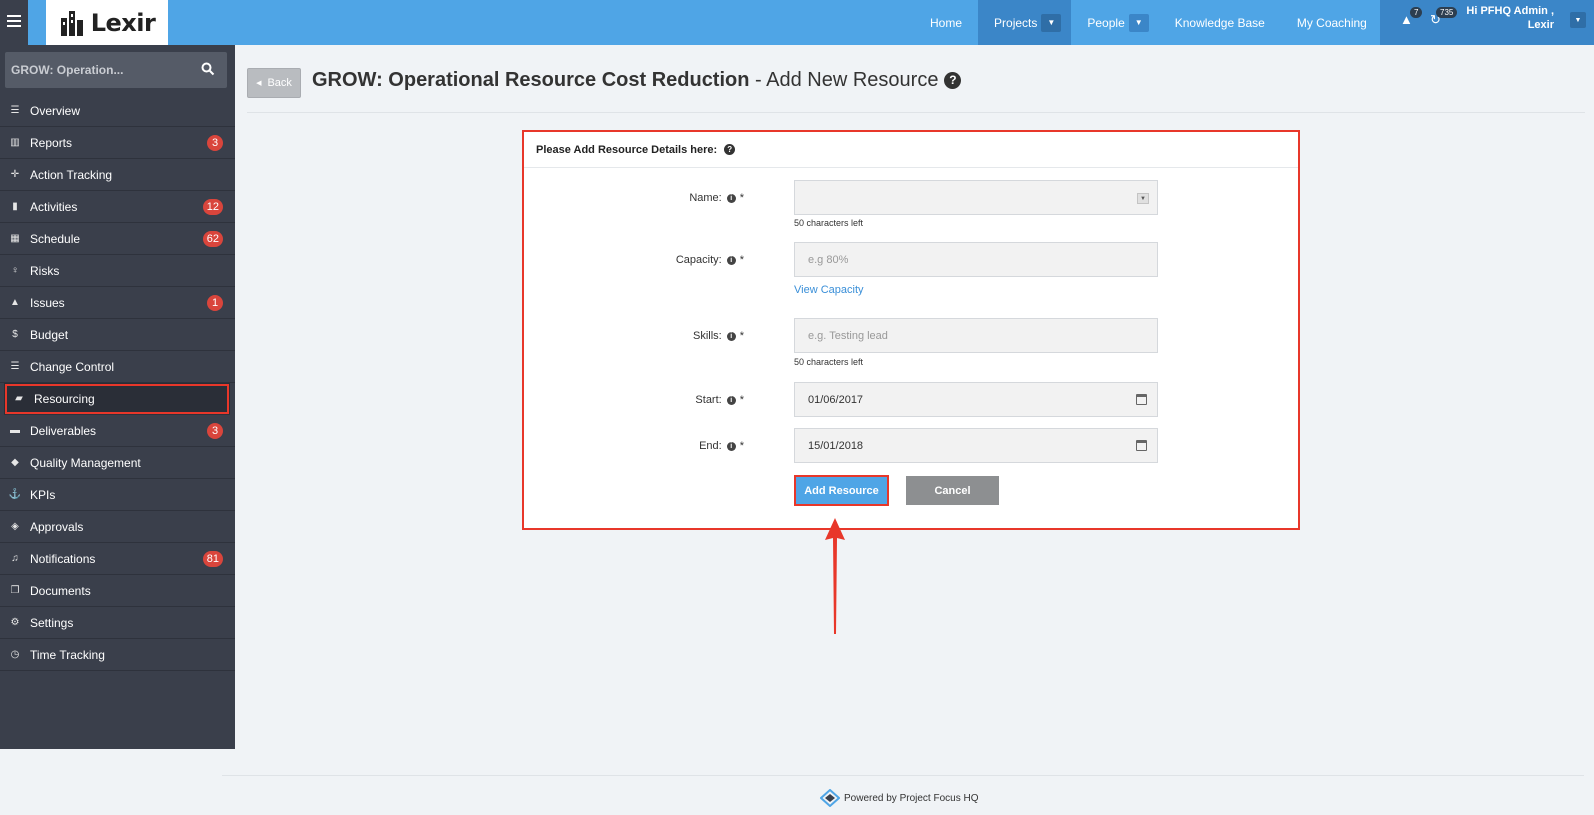 The image size is (1594, 815). I want to click on capacity-label: Capacity: i *, so click(654, 260).